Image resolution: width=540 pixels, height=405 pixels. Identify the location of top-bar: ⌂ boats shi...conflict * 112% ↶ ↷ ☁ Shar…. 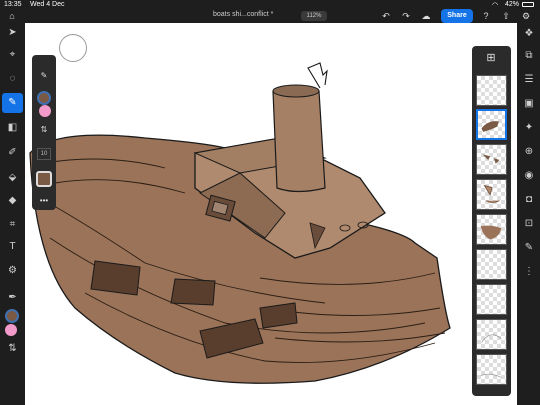
(270, 16).